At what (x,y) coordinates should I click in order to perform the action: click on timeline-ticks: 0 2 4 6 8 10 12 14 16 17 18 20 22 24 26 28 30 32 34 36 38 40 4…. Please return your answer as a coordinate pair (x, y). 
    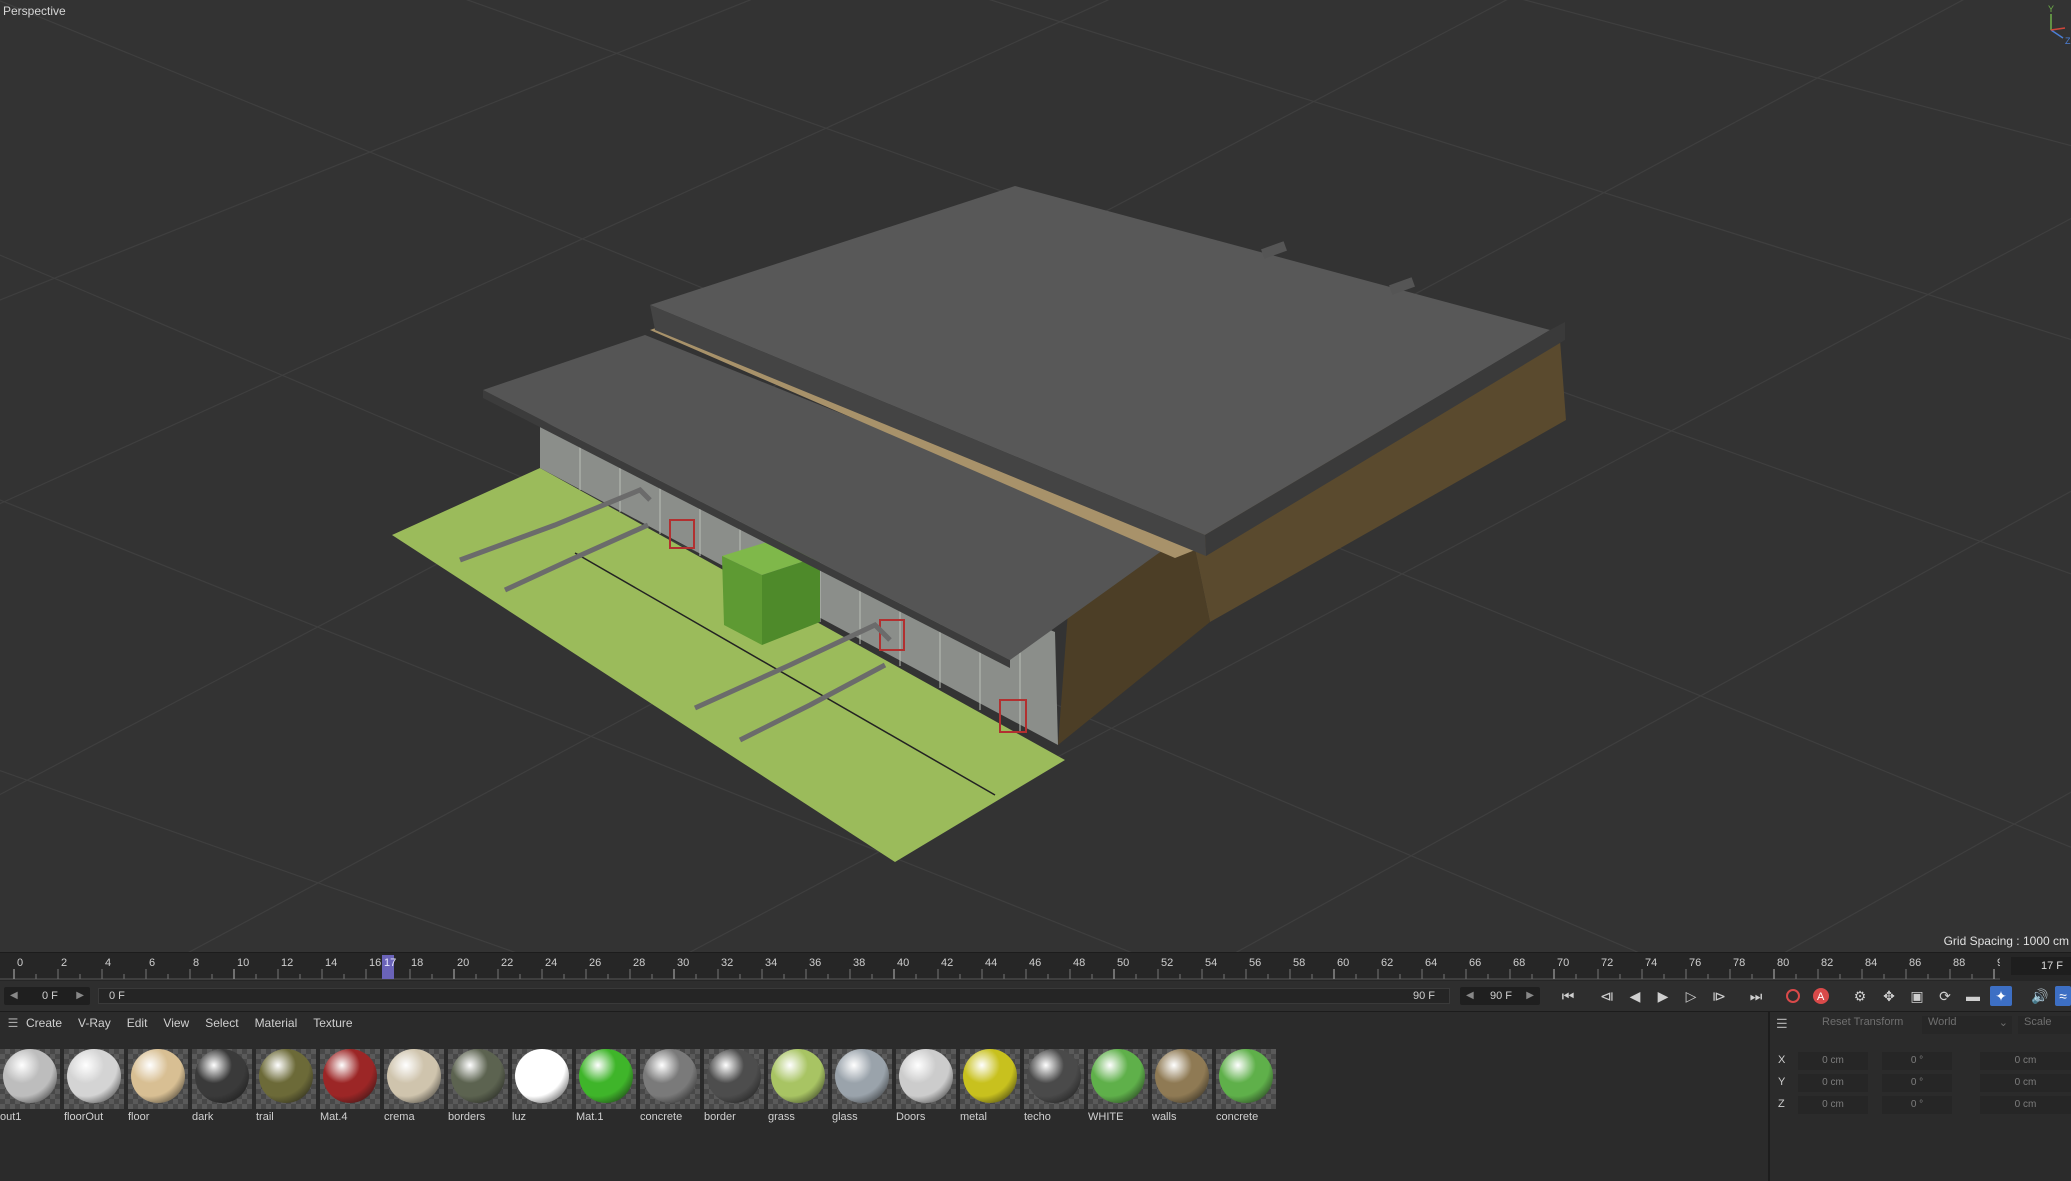
    Looking at the image, I should click on (1000, 967).